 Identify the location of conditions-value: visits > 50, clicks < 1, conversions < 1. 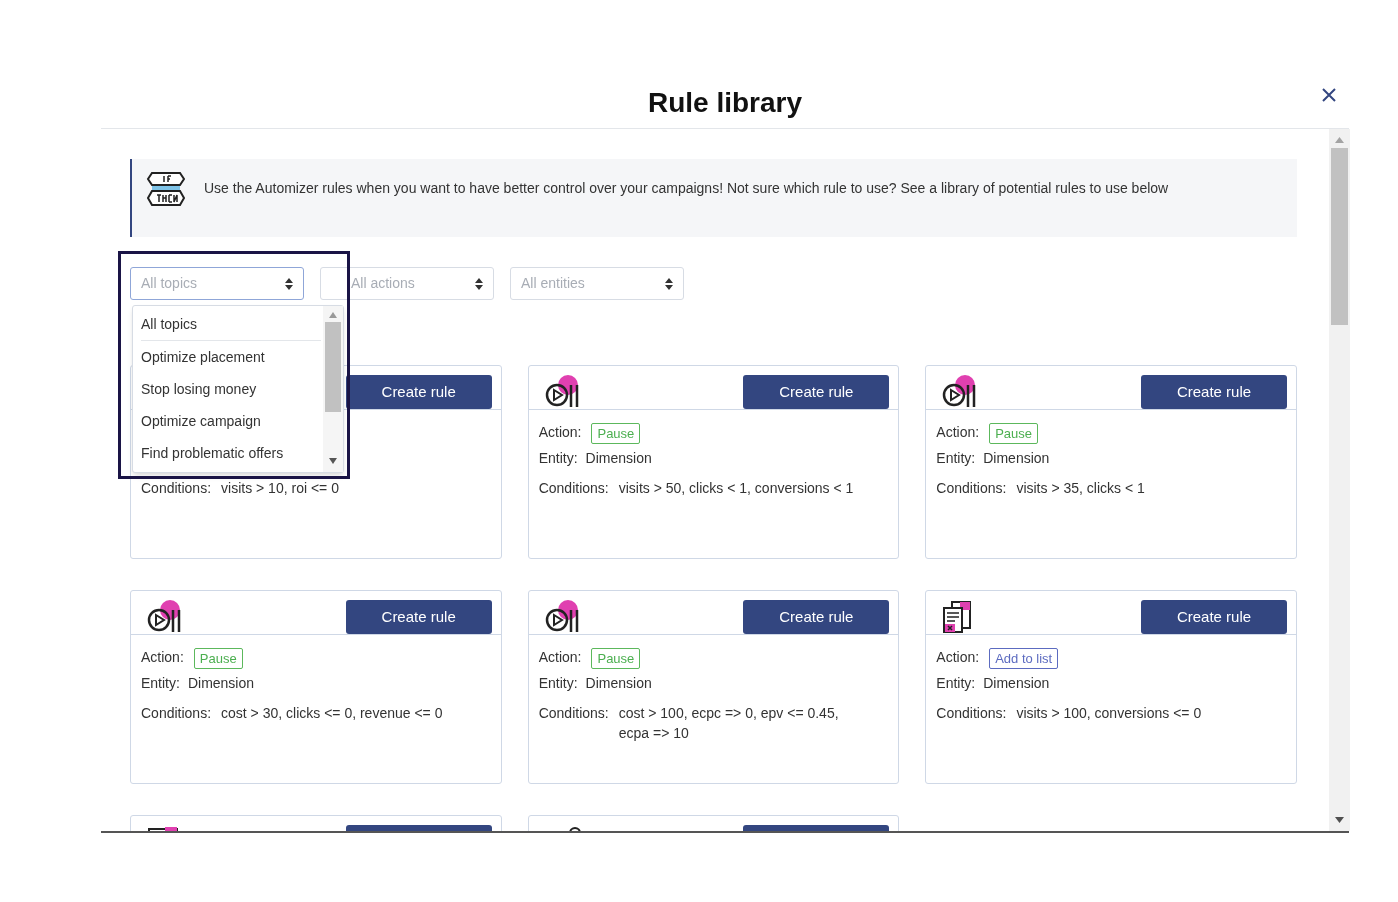
(736, 488).